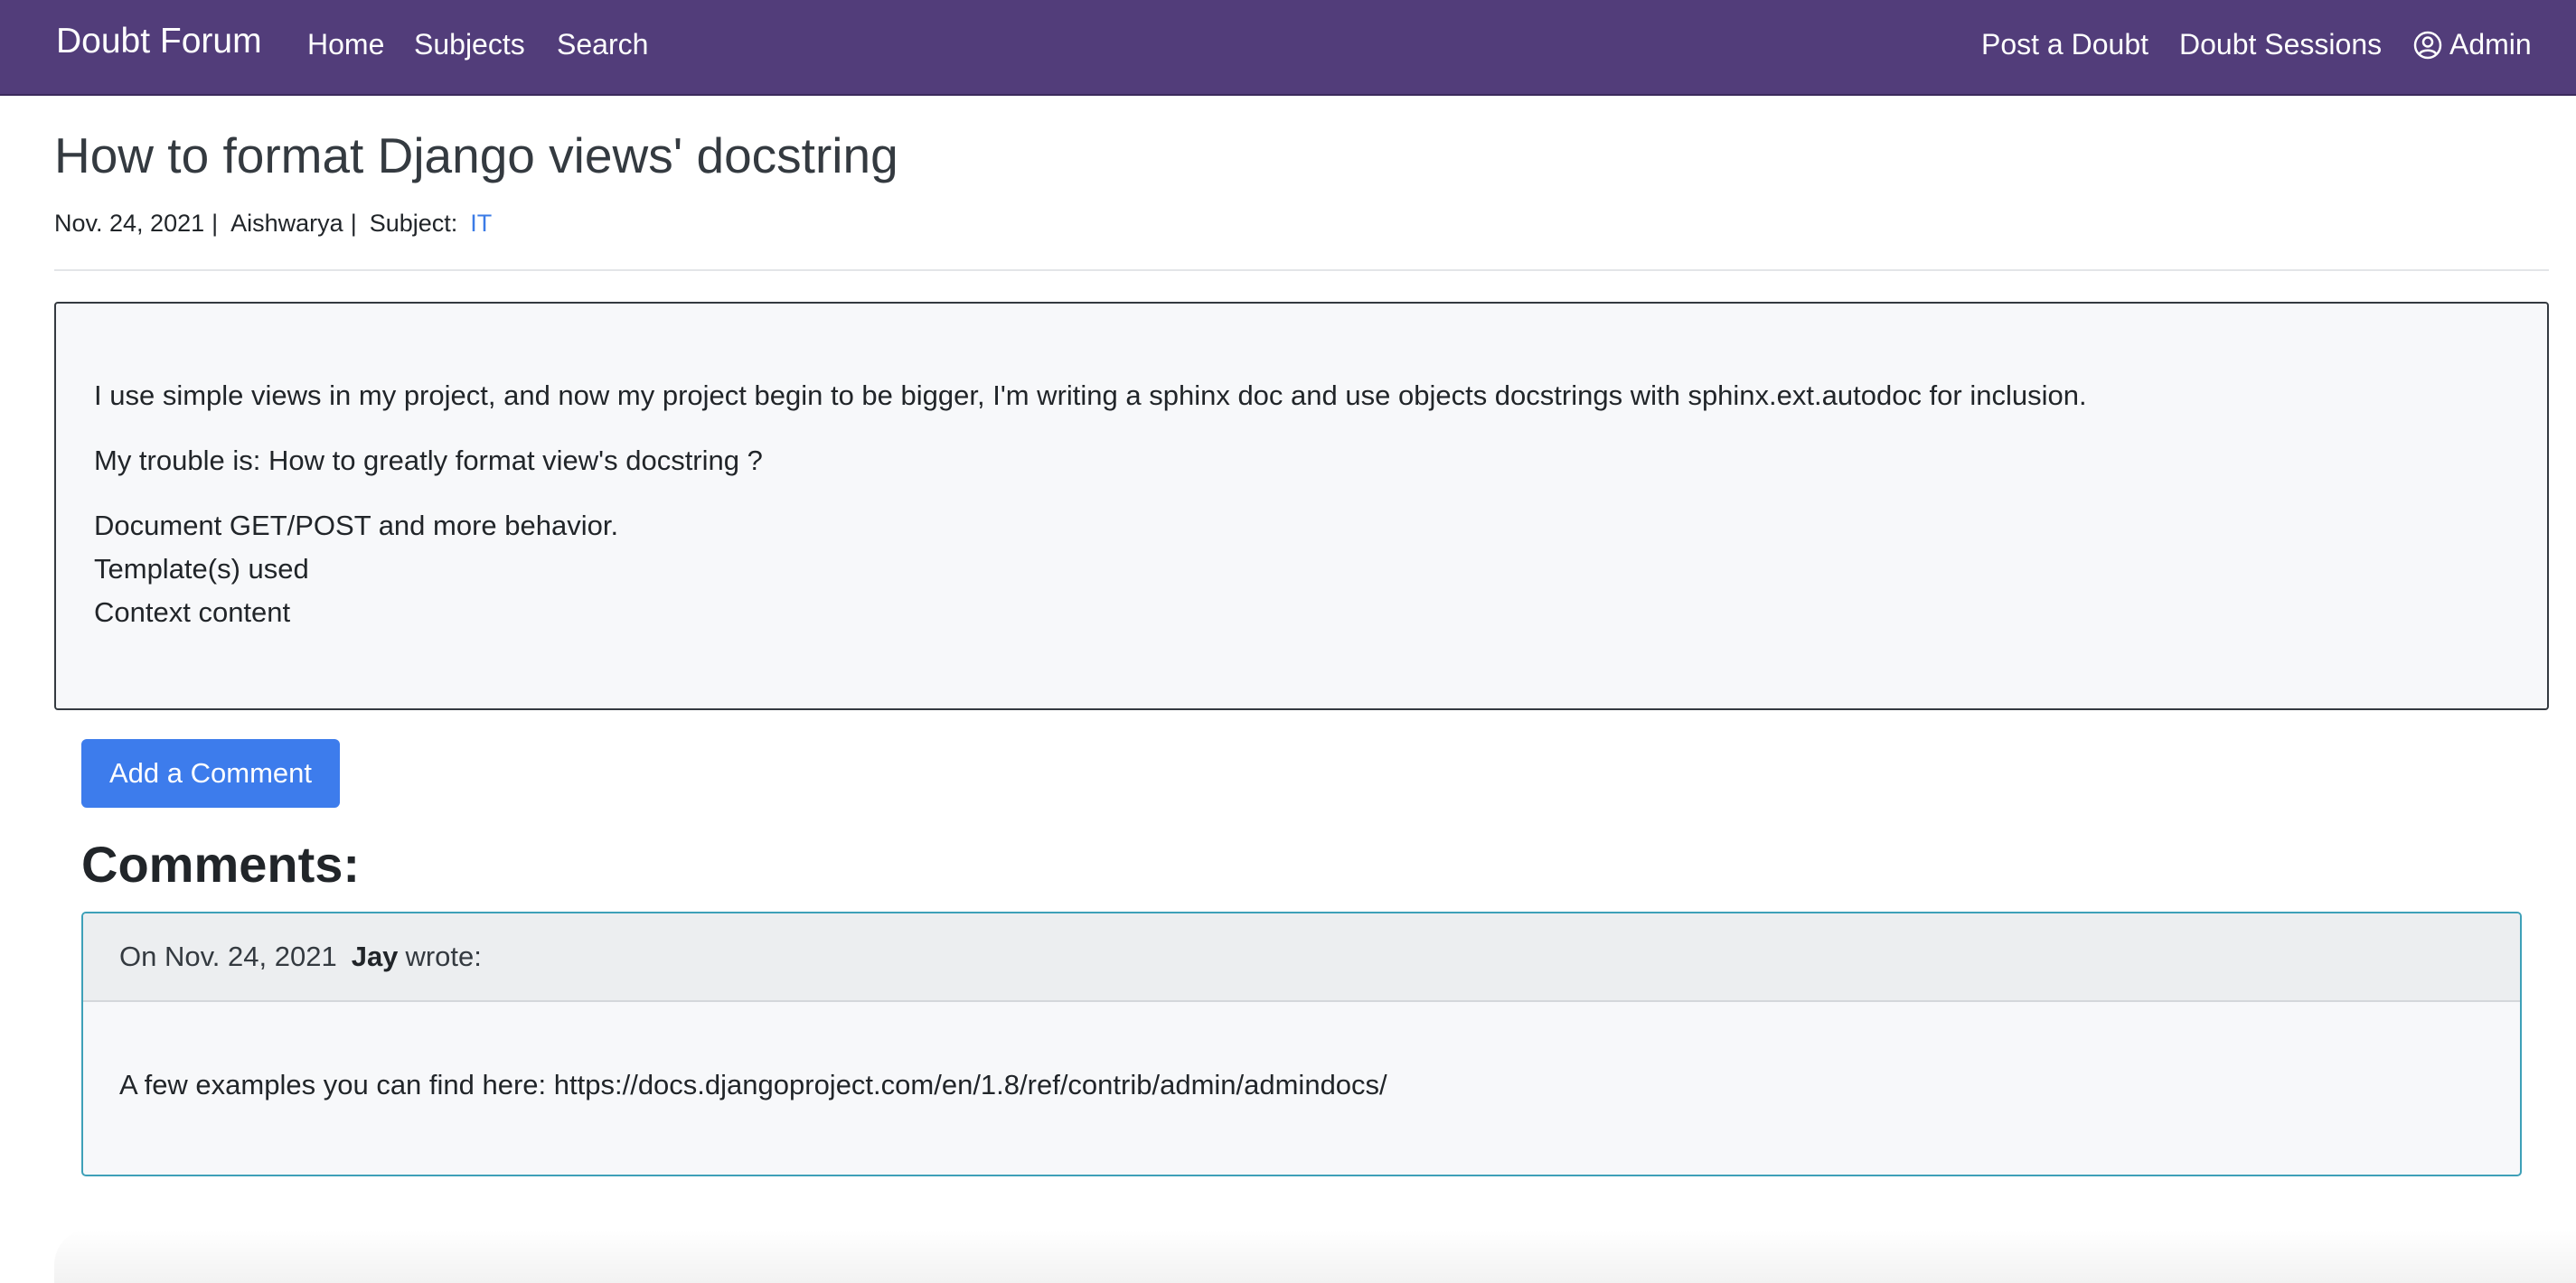  Describe the element at coordinates (1302, 957) in the screenshot. I see `comment-header: On Nov. 24, 2021 Jay wrote:` at that location.